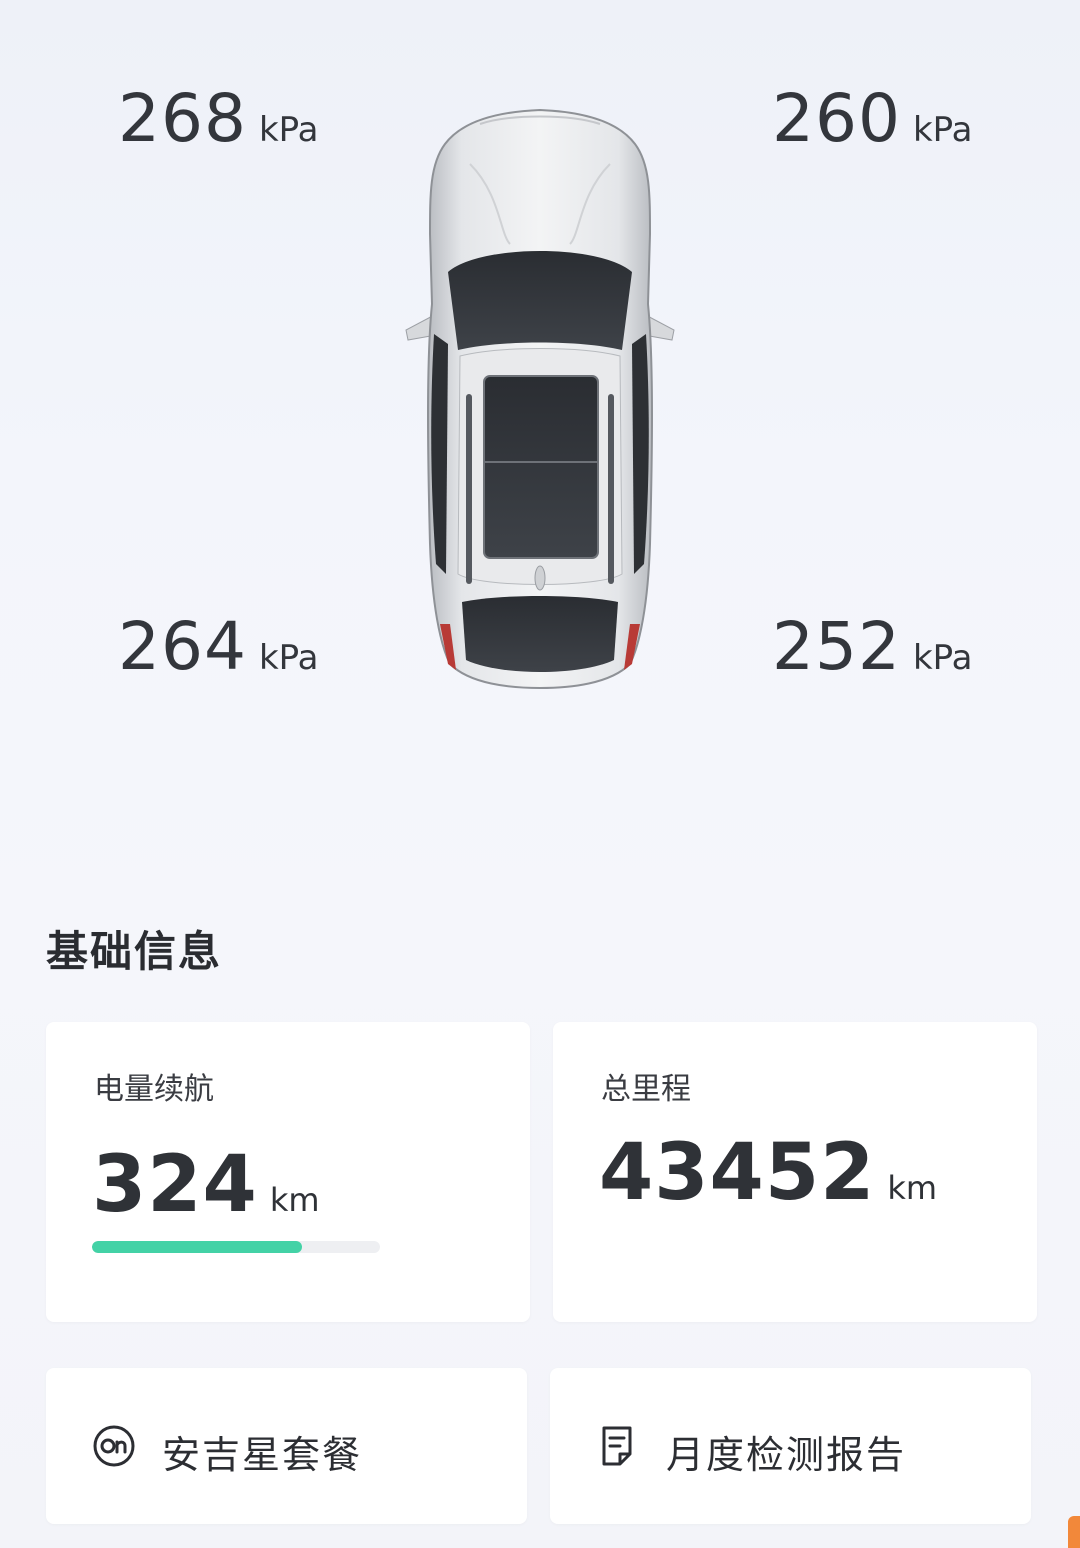 The height and width of the screenshot is (1548, 1080). I want to click on monthly-report-label: 月度检测报告, so click(786, 1455).